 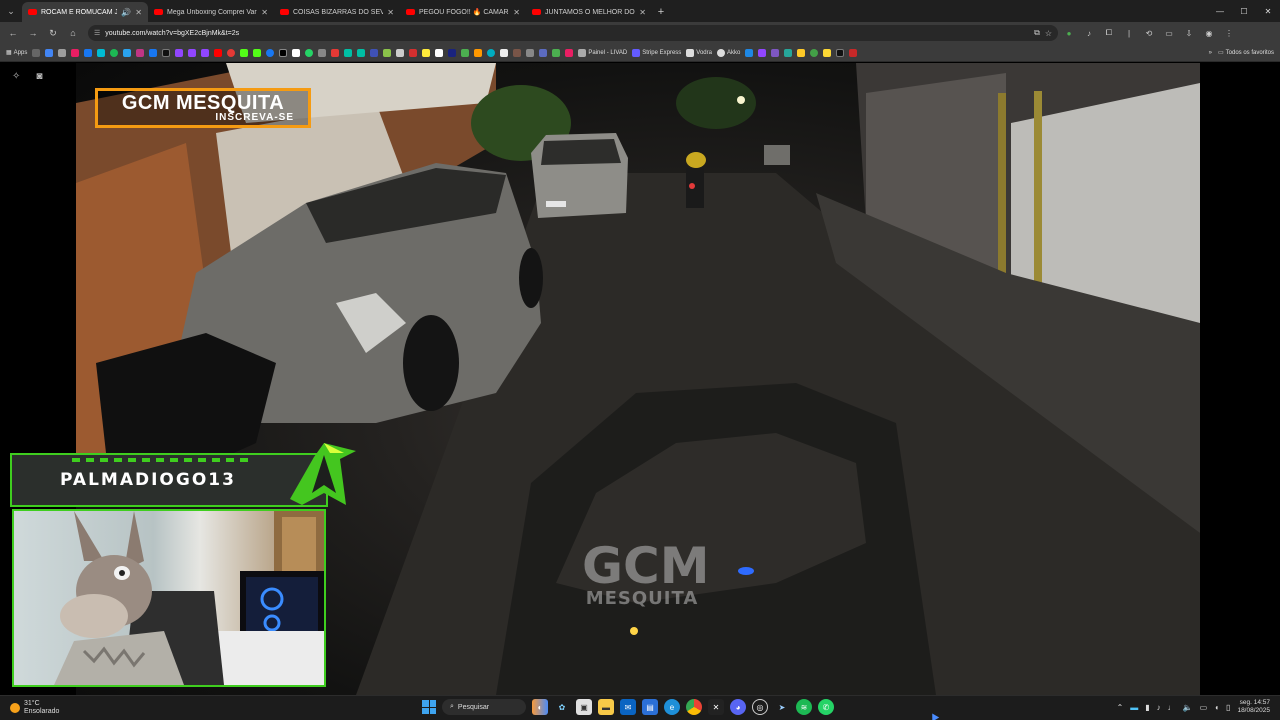 I want to click on telegram-bookmark-icon, so click(x=127, y=52).